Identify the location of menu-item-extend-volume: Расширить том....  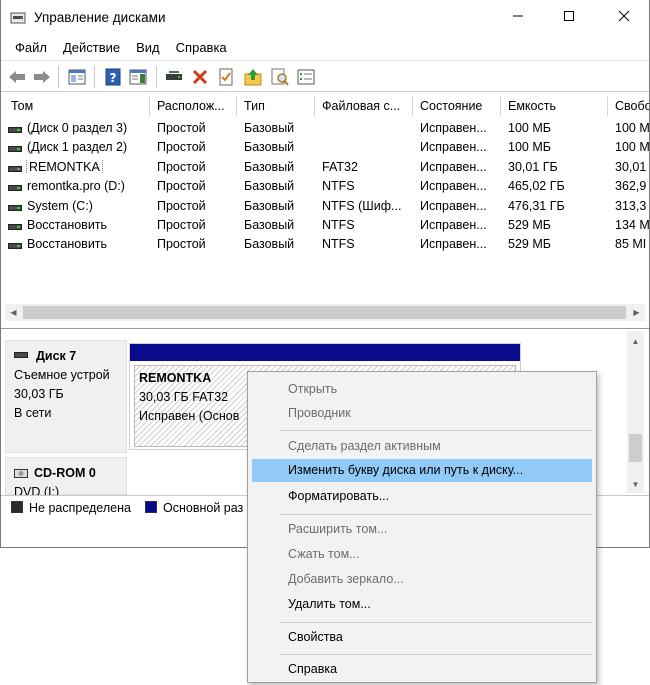
(422, 529).